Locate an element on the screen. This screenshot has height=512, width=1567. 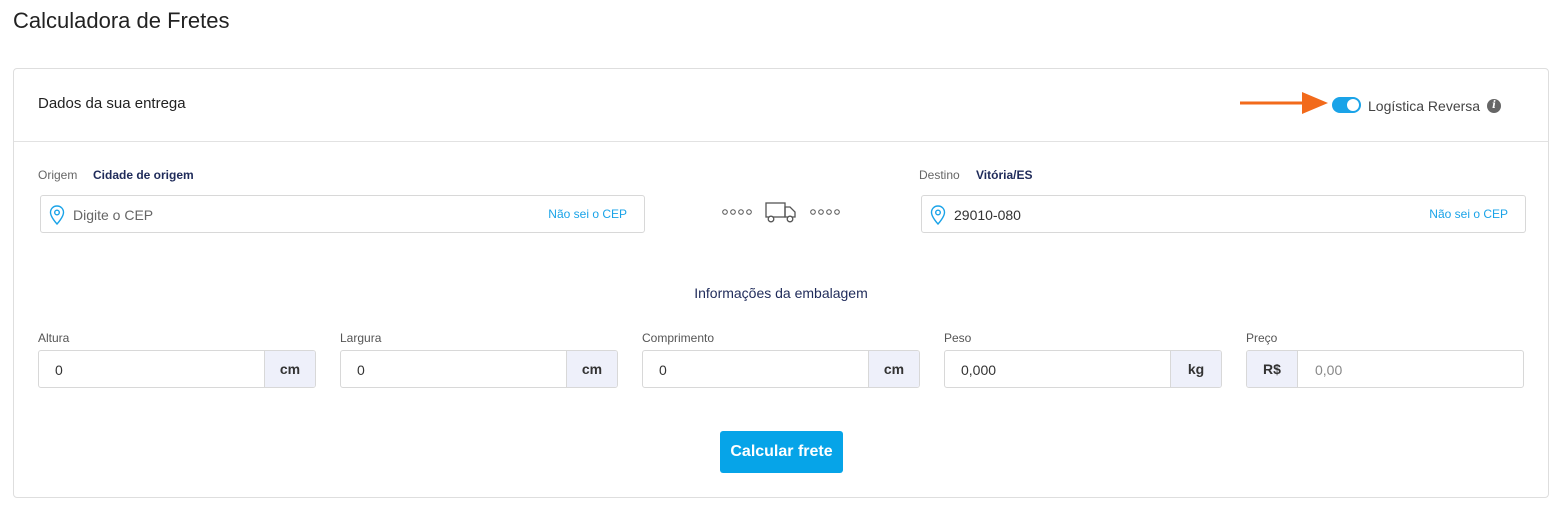
weight-unit: kg is located at coordinates (1195, 369).